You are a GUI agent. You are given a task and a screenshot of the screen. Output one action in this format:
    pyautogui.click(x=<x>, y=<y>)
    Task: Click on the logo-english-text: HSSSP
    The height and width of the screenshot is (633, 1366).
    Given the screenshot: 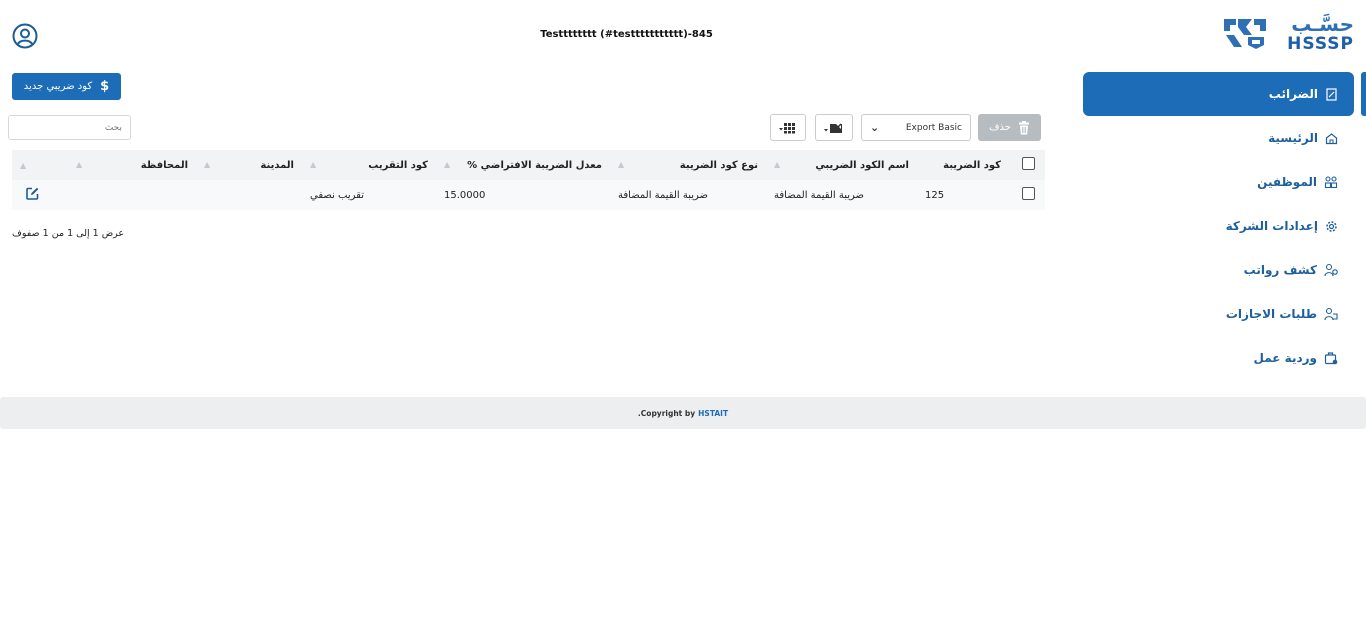 What is the action you would take?
    pyautogui.click(x=1320, y=44)
    